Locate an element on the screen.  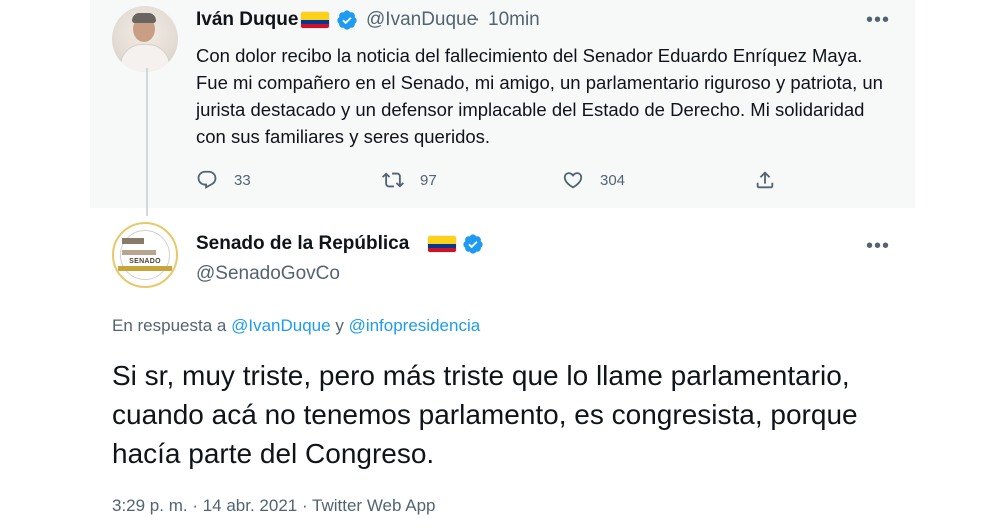
avatar-logo-text: SENADO is located at coordinates (145, 261).